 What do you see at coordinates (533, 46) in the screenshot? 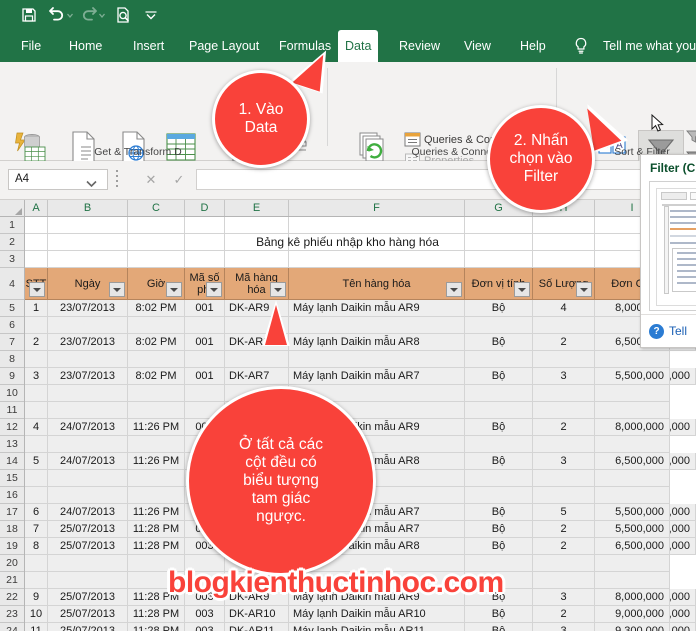
I see `tab-help: Help` at bounding box center [533, 46].